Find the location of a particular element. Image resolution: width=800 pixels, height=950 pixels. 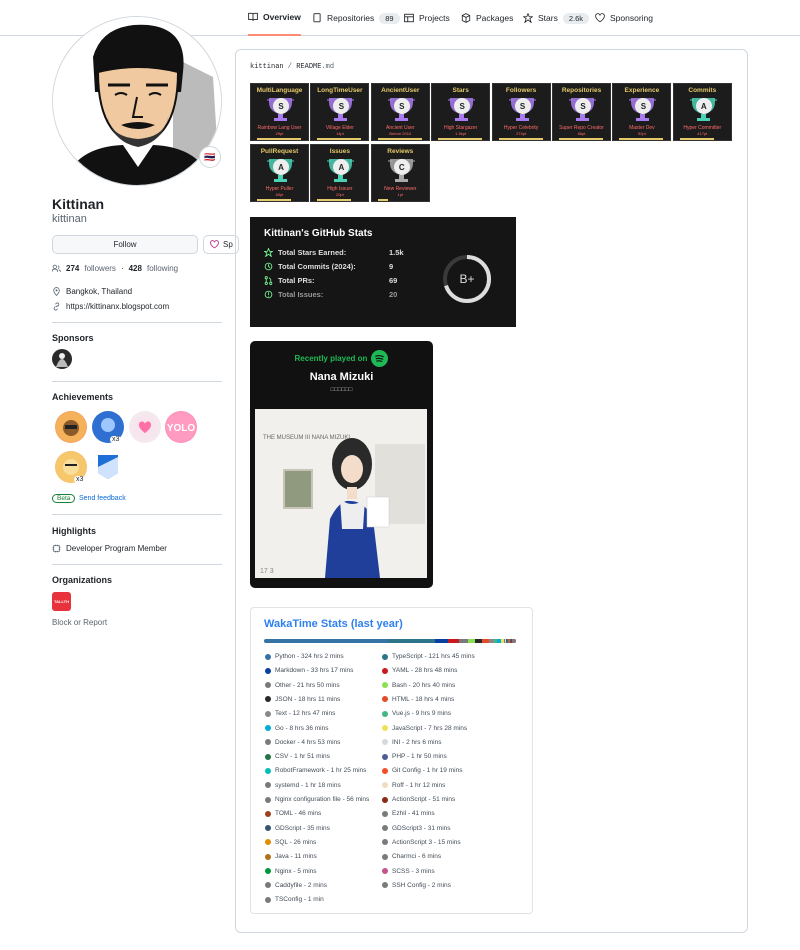

stat-label: Total PRs: is located at coordinates (296, 280).